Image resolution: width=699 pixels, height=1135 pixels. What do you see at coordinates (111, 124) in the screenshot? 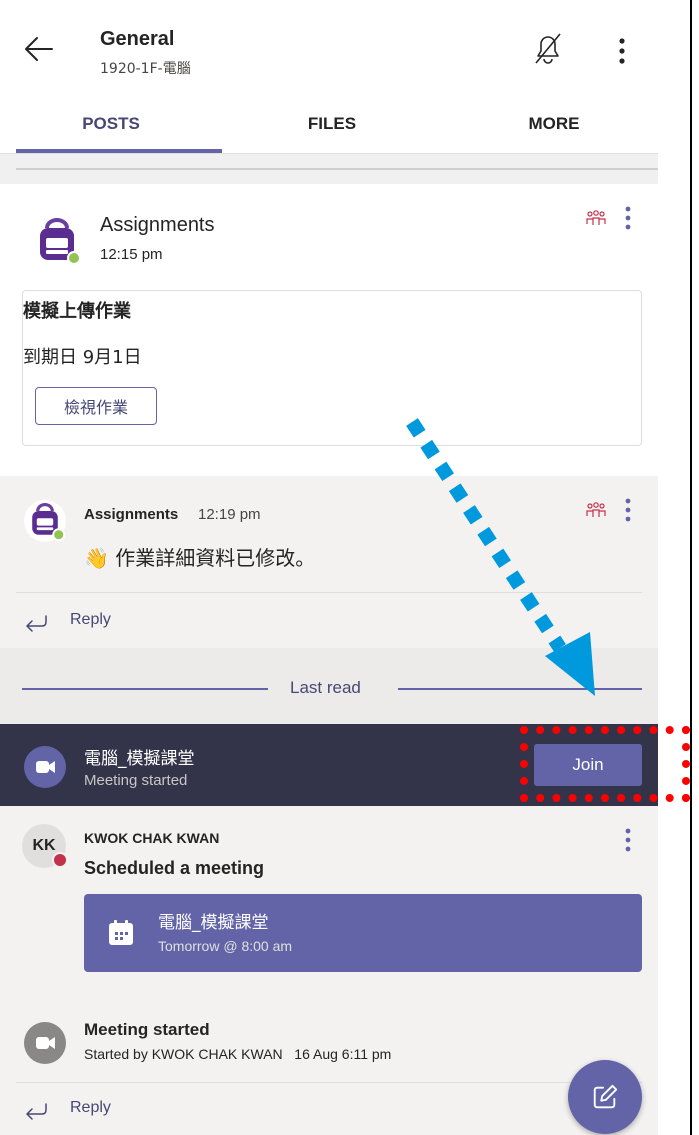
I see `tab-posts: POSTS` at bounding box center [111, 124].